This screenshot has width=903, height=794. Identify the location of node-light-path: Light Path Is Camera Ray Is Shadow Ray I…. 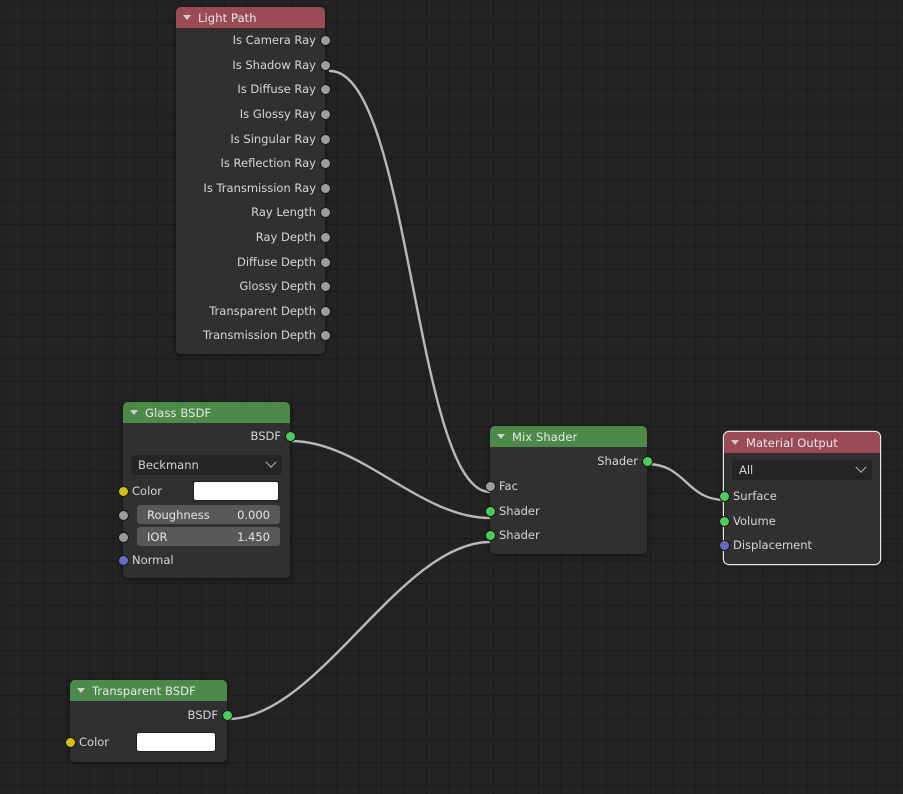
(253, 180).